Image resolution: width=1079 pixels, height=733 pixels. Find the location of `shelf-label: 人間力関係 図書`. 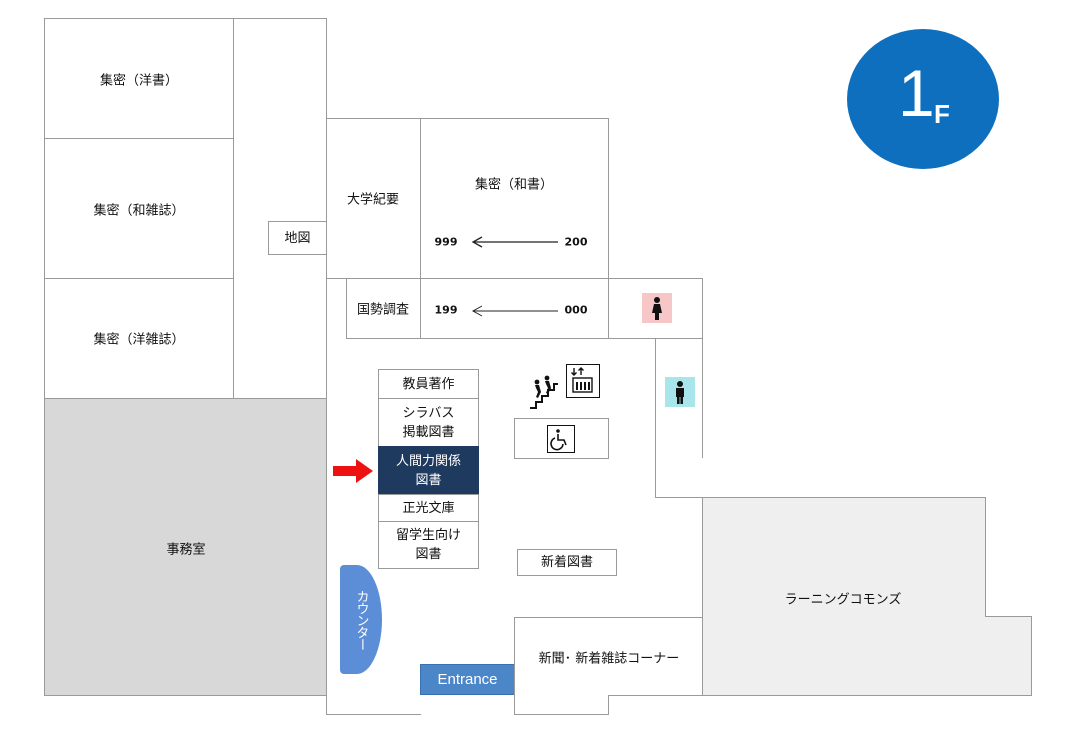

shelf-label: 人間力関係 図書 is located at coordinates (428, 470).